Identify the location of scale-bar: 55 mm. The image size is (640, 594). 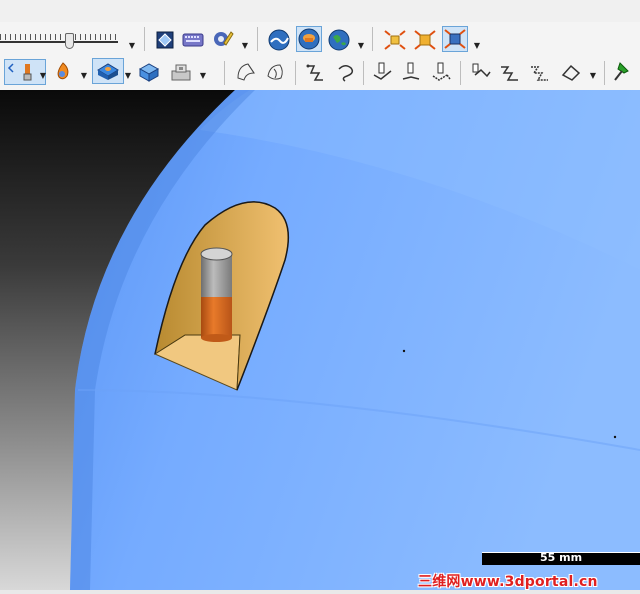
(561, 558).